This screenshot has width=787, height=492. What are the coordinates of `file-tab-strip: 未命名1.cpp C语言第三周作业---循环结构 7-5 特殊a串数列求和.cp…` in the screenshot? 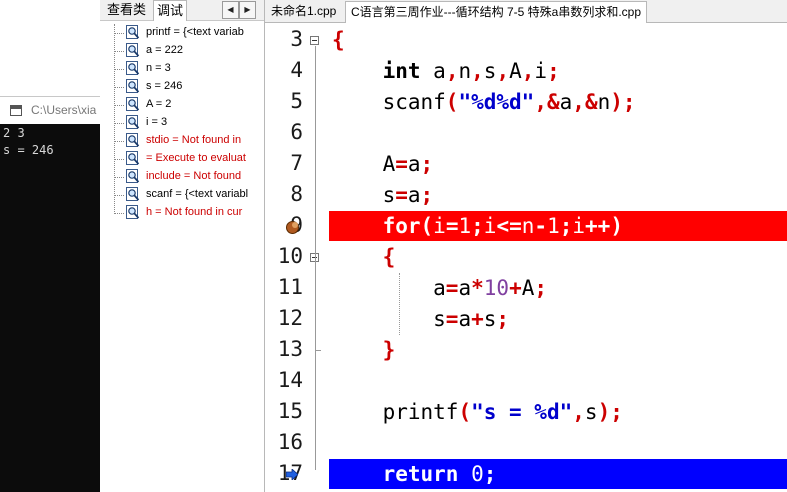 It's located at (526, 11).